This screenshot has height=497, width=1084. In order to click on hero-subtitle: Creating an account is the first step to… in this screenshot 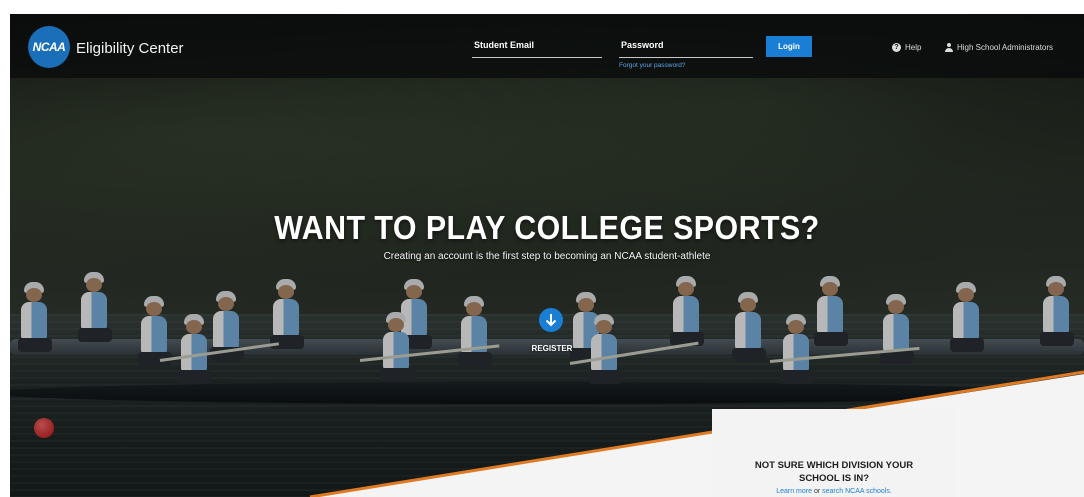, I will do `click(547, 256)`.